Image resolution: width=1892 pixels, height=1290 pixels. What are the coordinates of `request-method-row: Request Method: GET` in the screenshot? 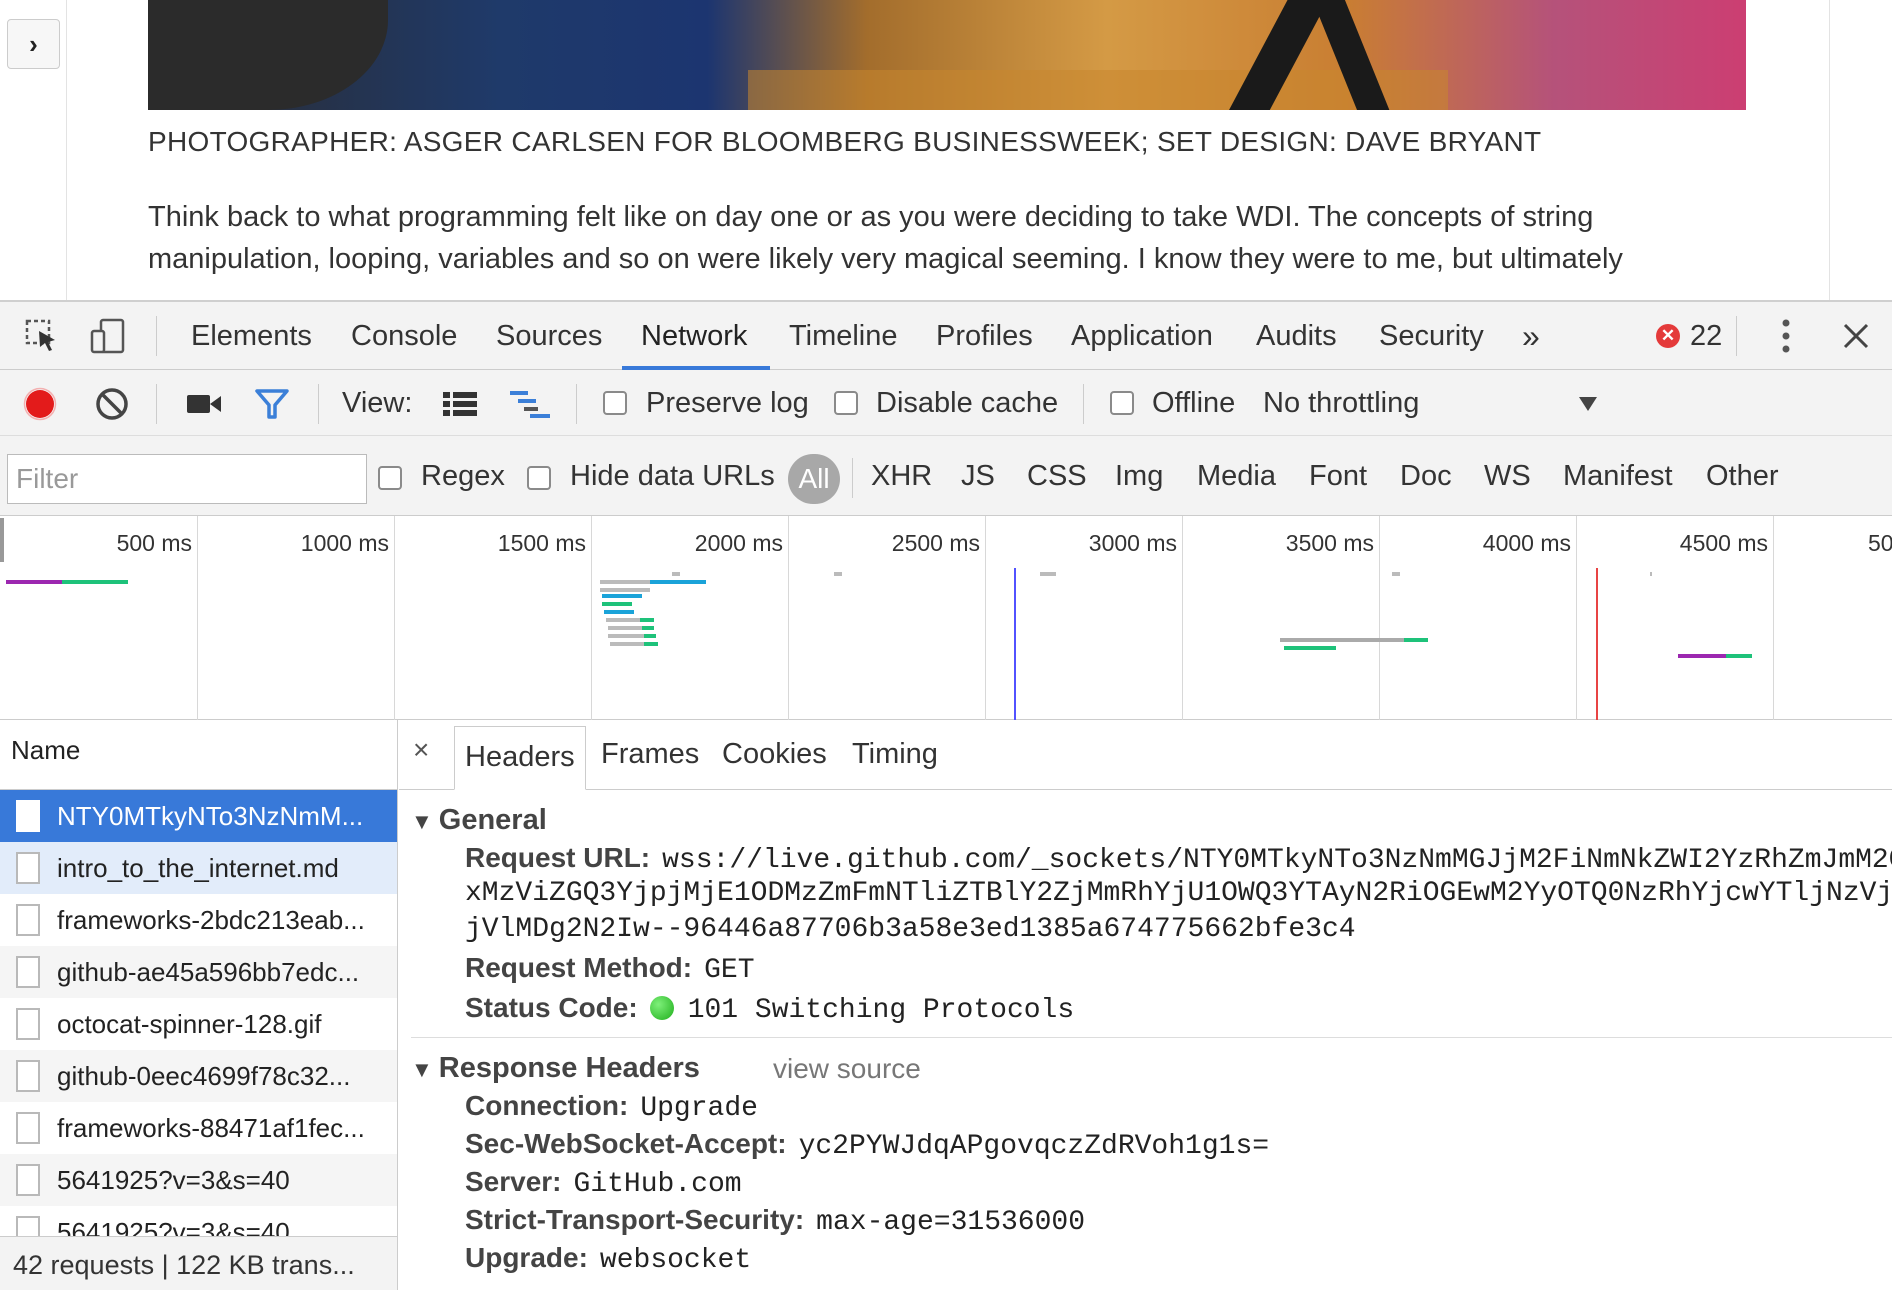 It's located at (610, 969).